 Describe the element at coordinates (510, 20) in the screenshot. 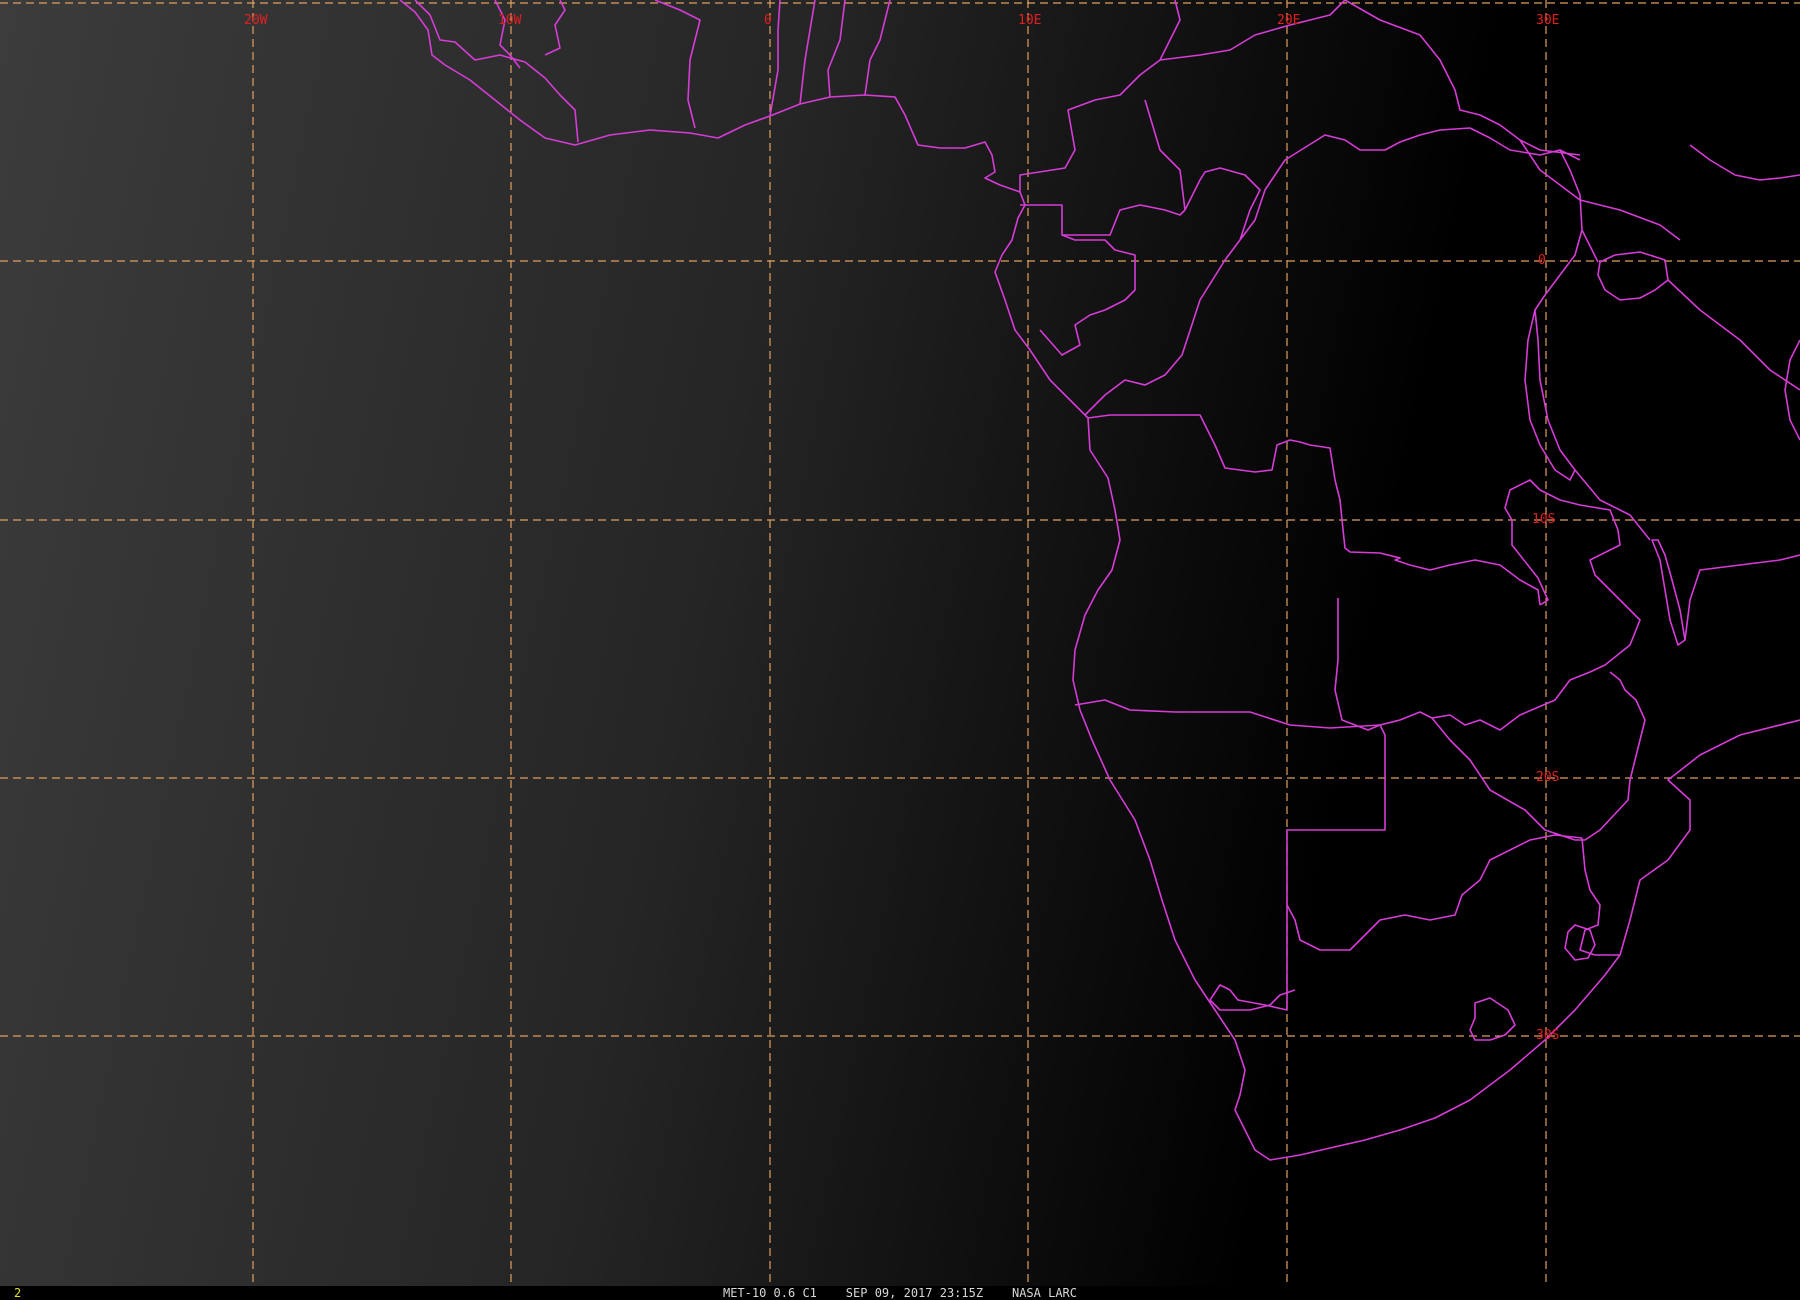

I see `lon-label-10w: 10W` at that location.